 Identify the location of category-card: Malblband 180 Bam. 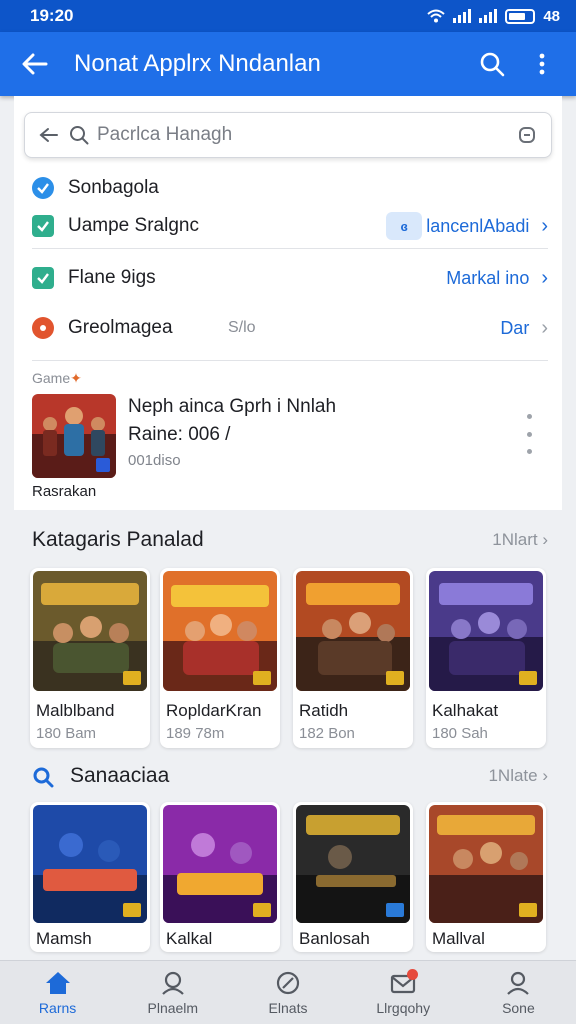
(90, 658).